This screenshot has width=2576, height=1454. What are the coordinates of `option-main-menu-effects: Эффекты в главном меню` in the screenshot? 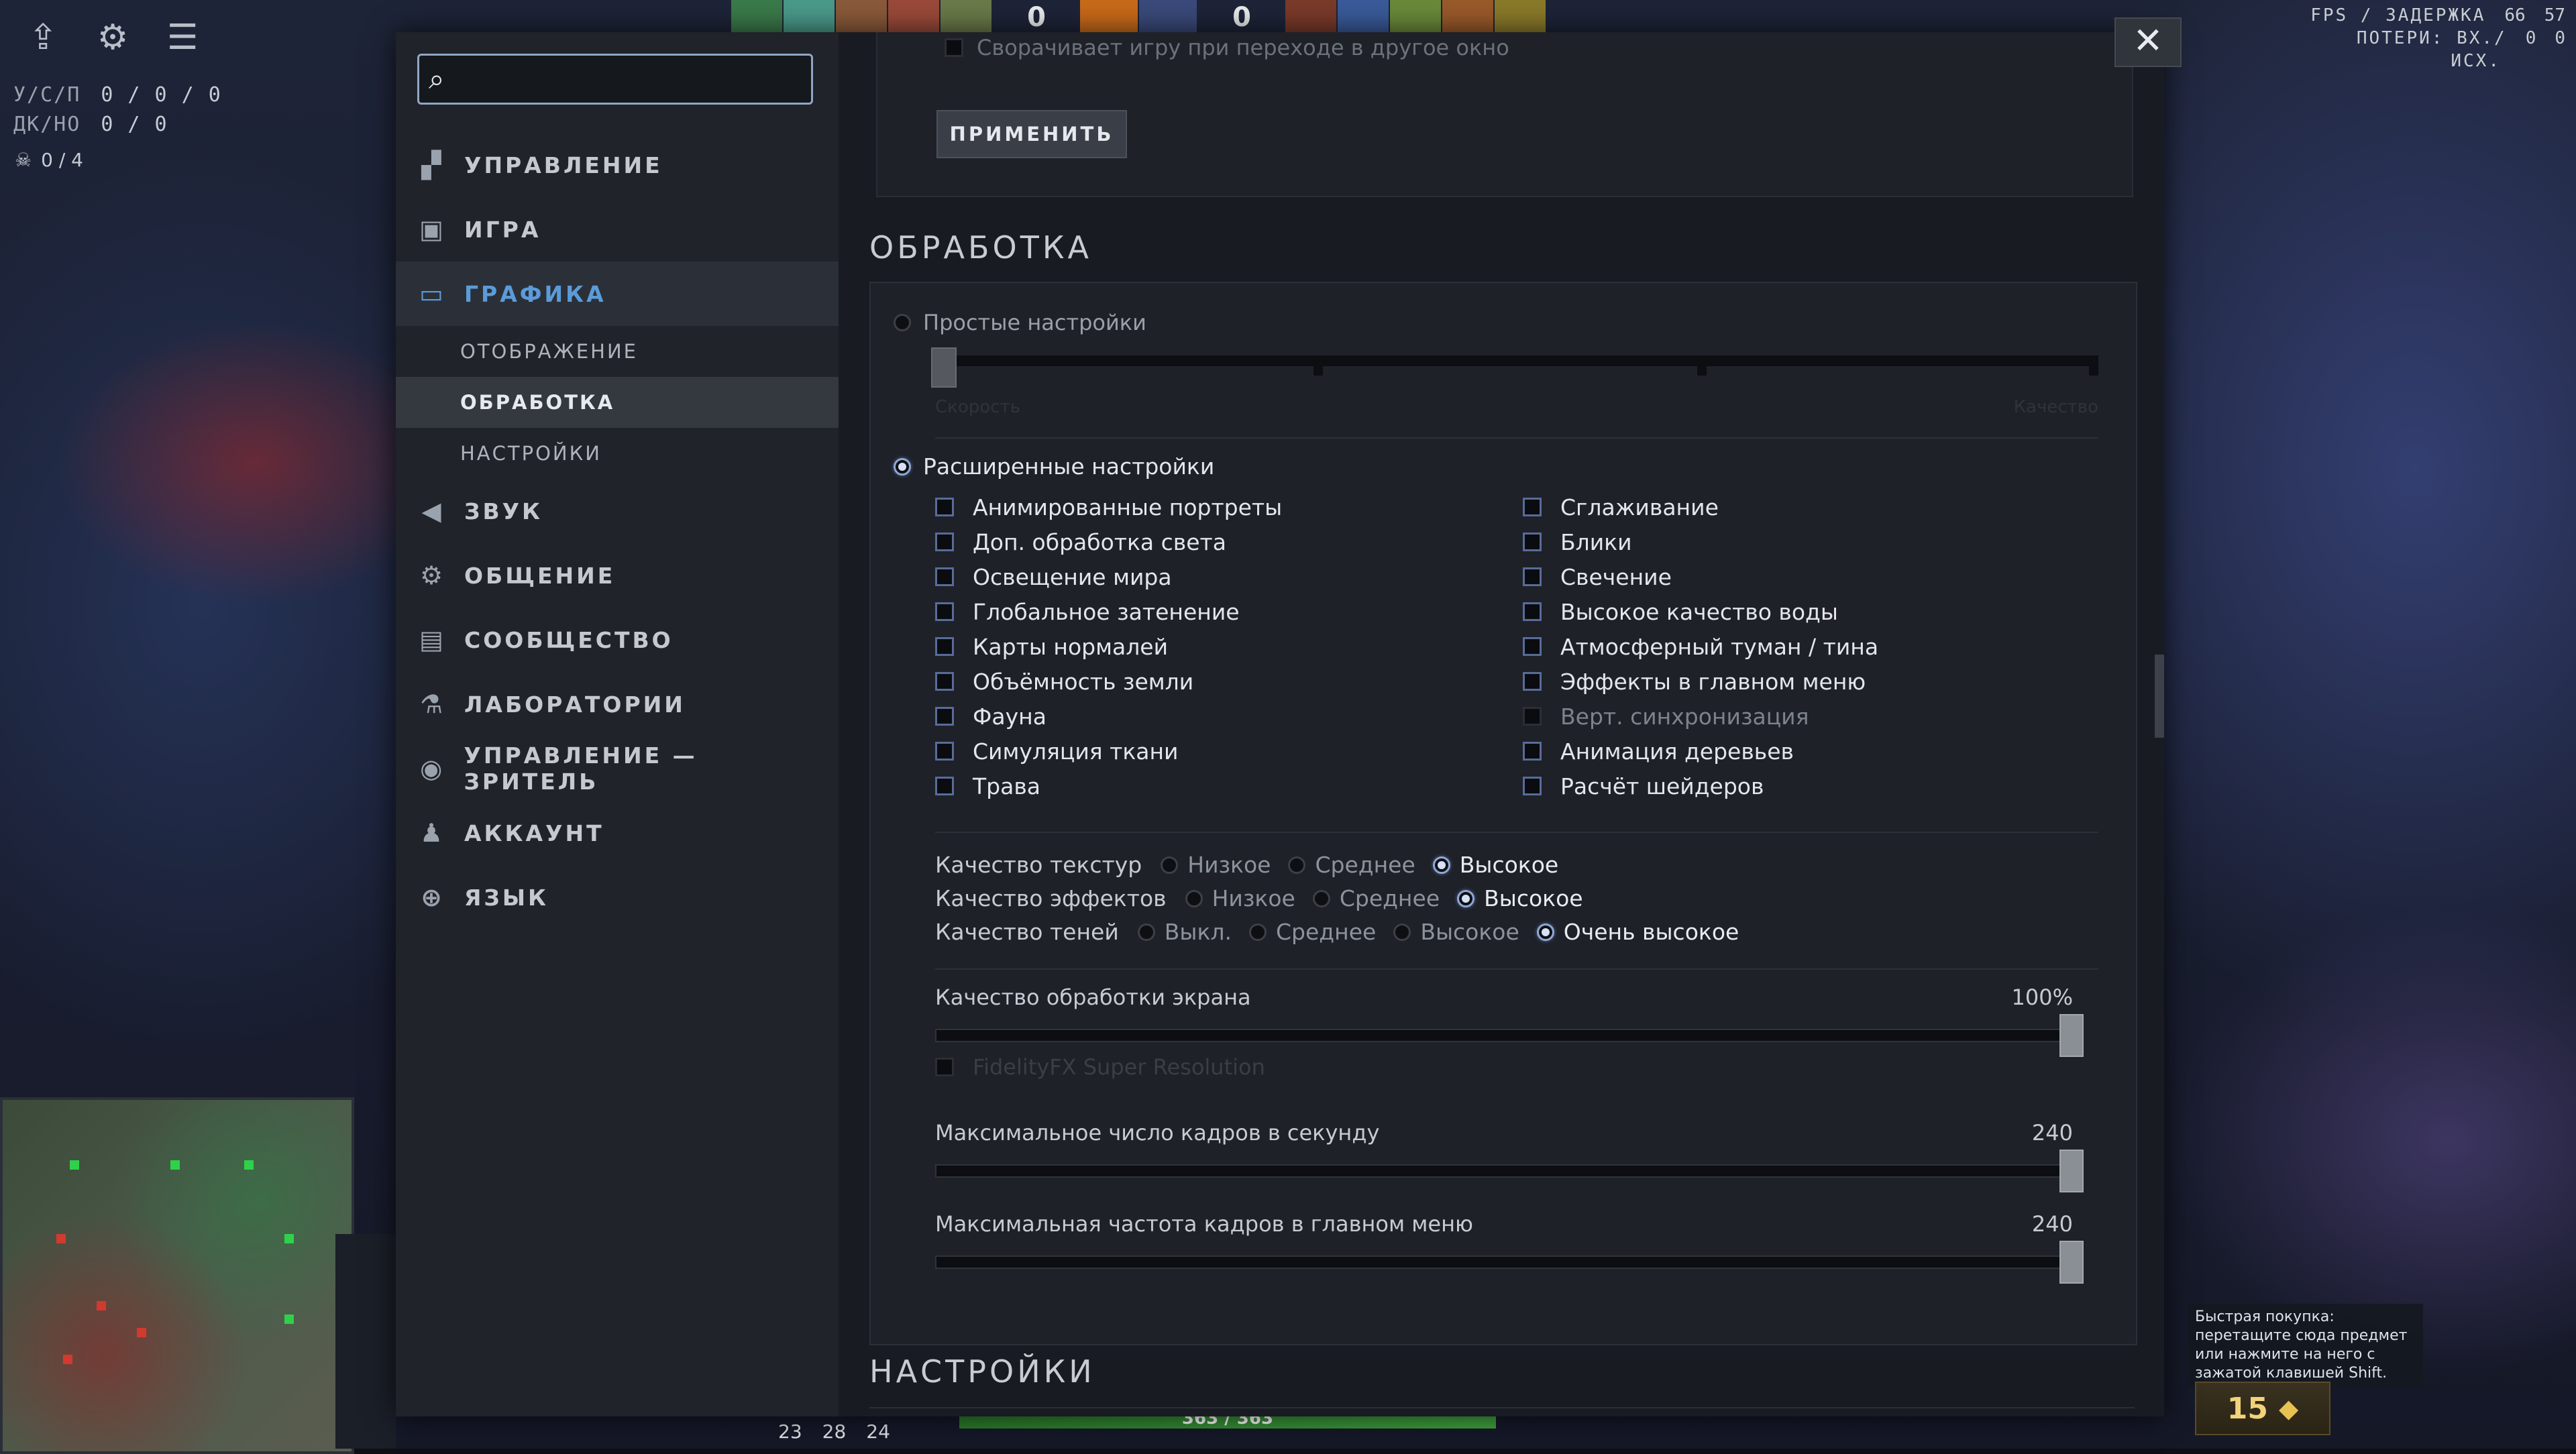 It's located at (1700, 681).